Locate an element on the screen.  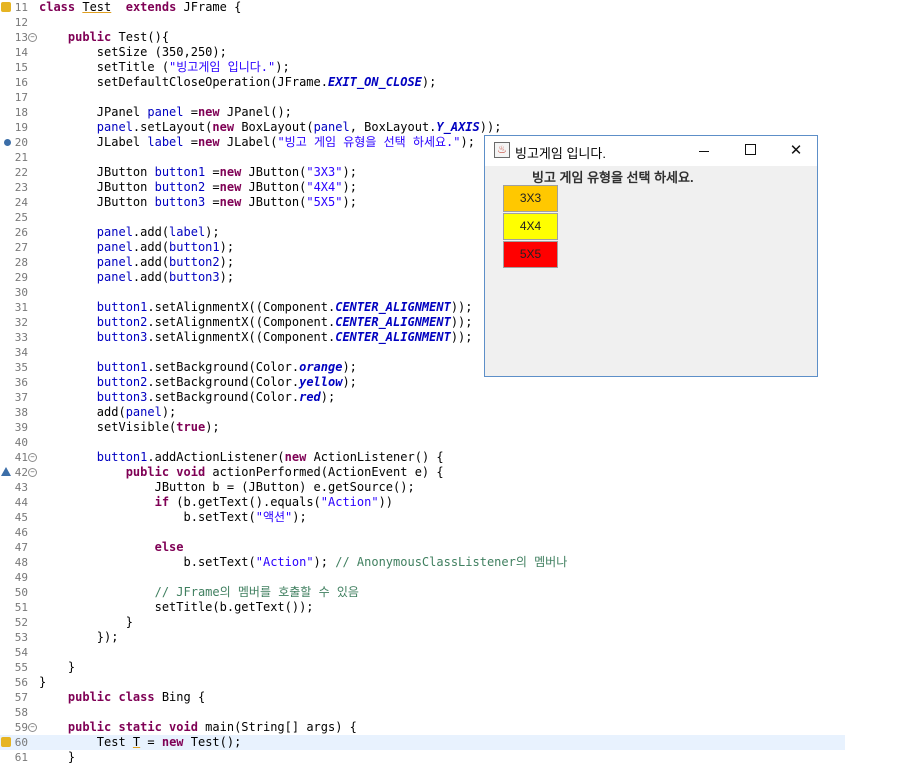
button-5x5: 5X5 is located at coordinates (530, 254).